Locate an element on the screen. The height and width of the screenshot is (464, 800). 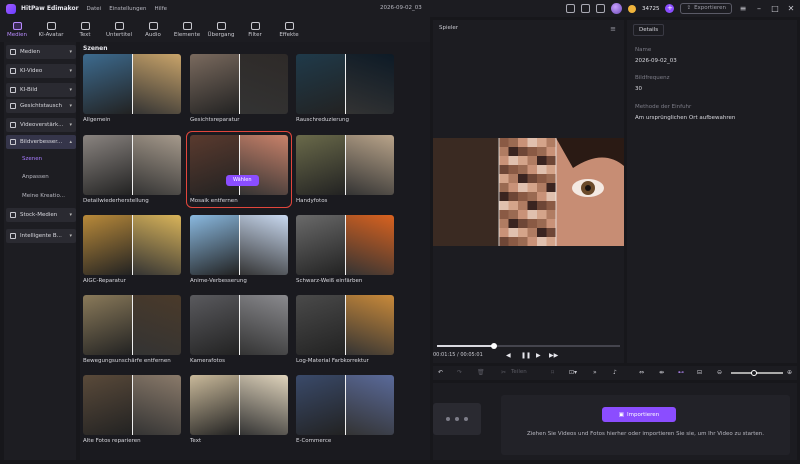
expand-icon: » is located at coordinates (595, 372).